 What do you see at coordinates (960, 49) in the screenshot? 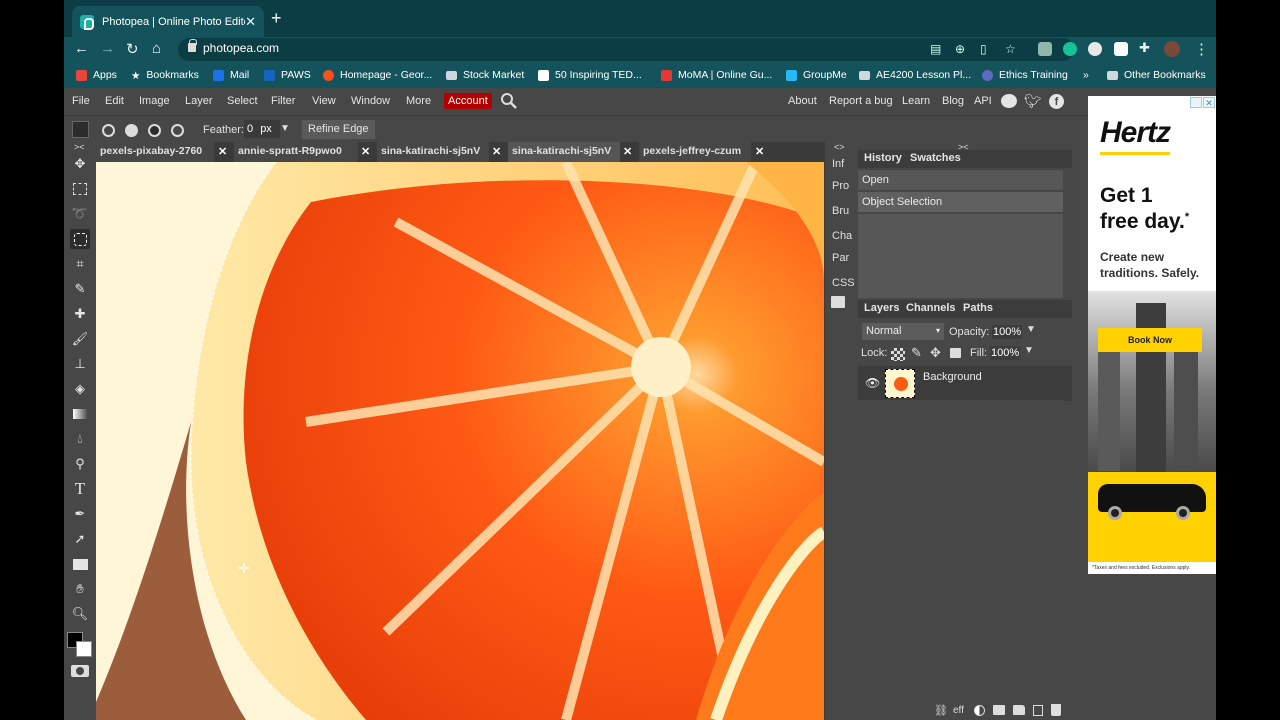
I see `zoom-icon: ⊕` at bounding box center [960, 49].